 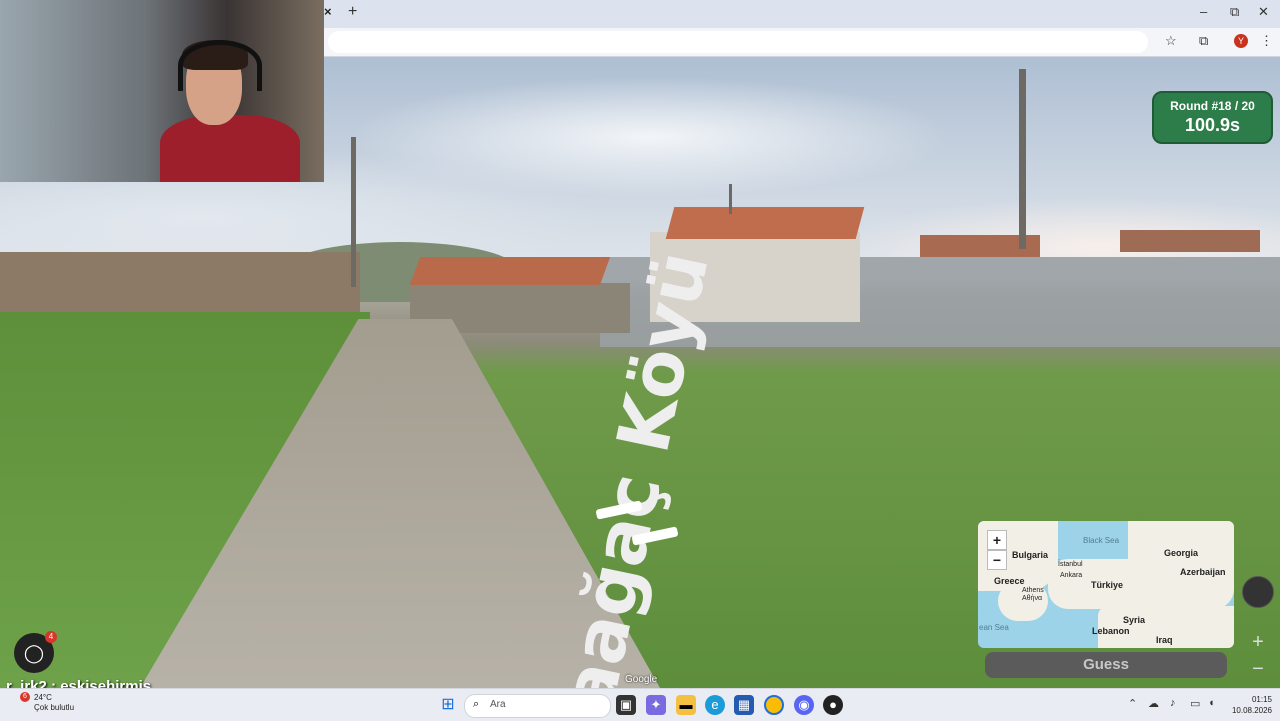 I want to click on round-timer-panel: Round #18 / 20 100.9s, so click(x=1212, y=117).